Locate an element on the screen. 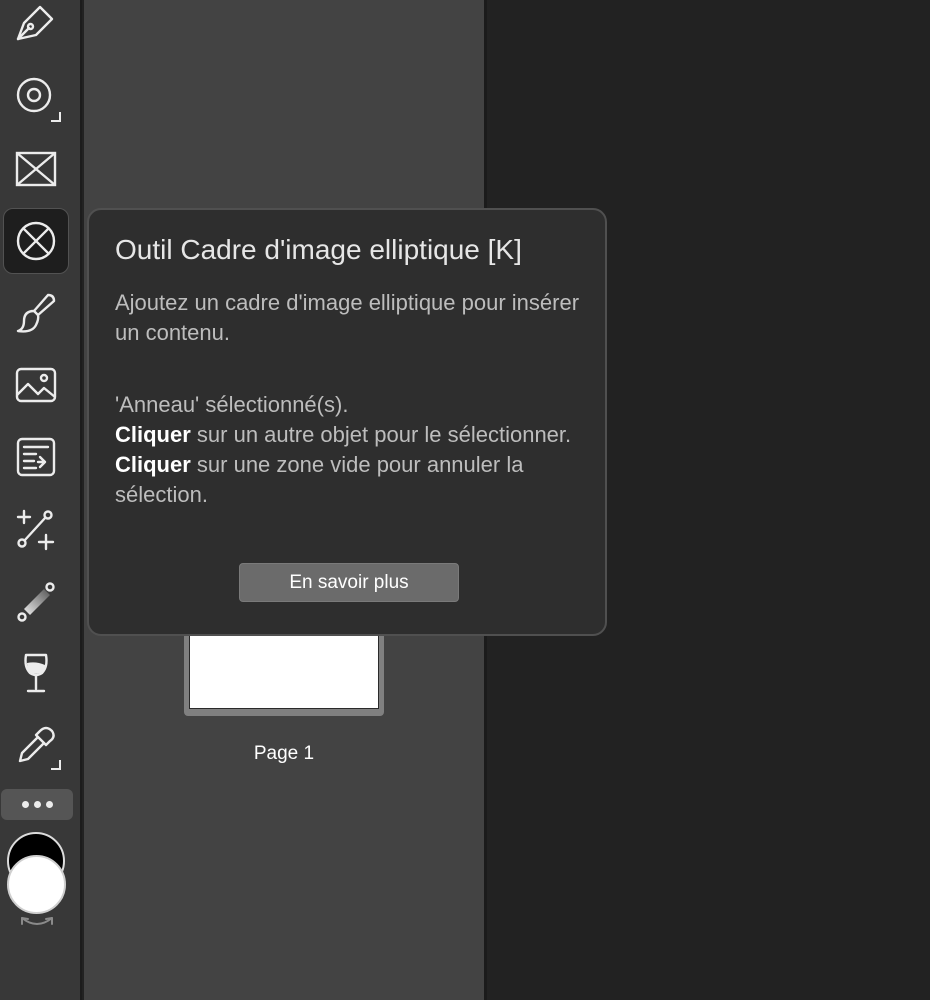 This screenshot has width=930, height=1000. gradient-icon is located at coordinates (36, 602).